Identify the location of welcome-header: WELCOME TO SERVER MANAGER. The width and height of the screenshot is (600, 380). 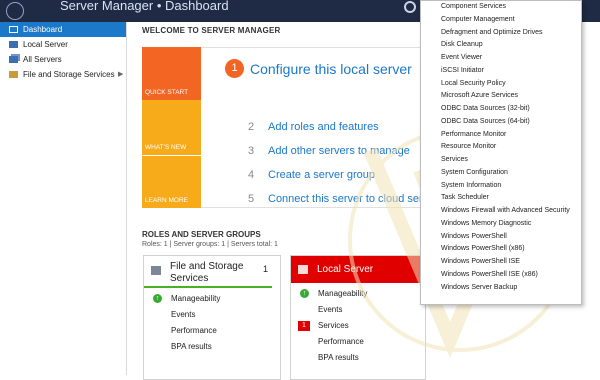
(211, 30).